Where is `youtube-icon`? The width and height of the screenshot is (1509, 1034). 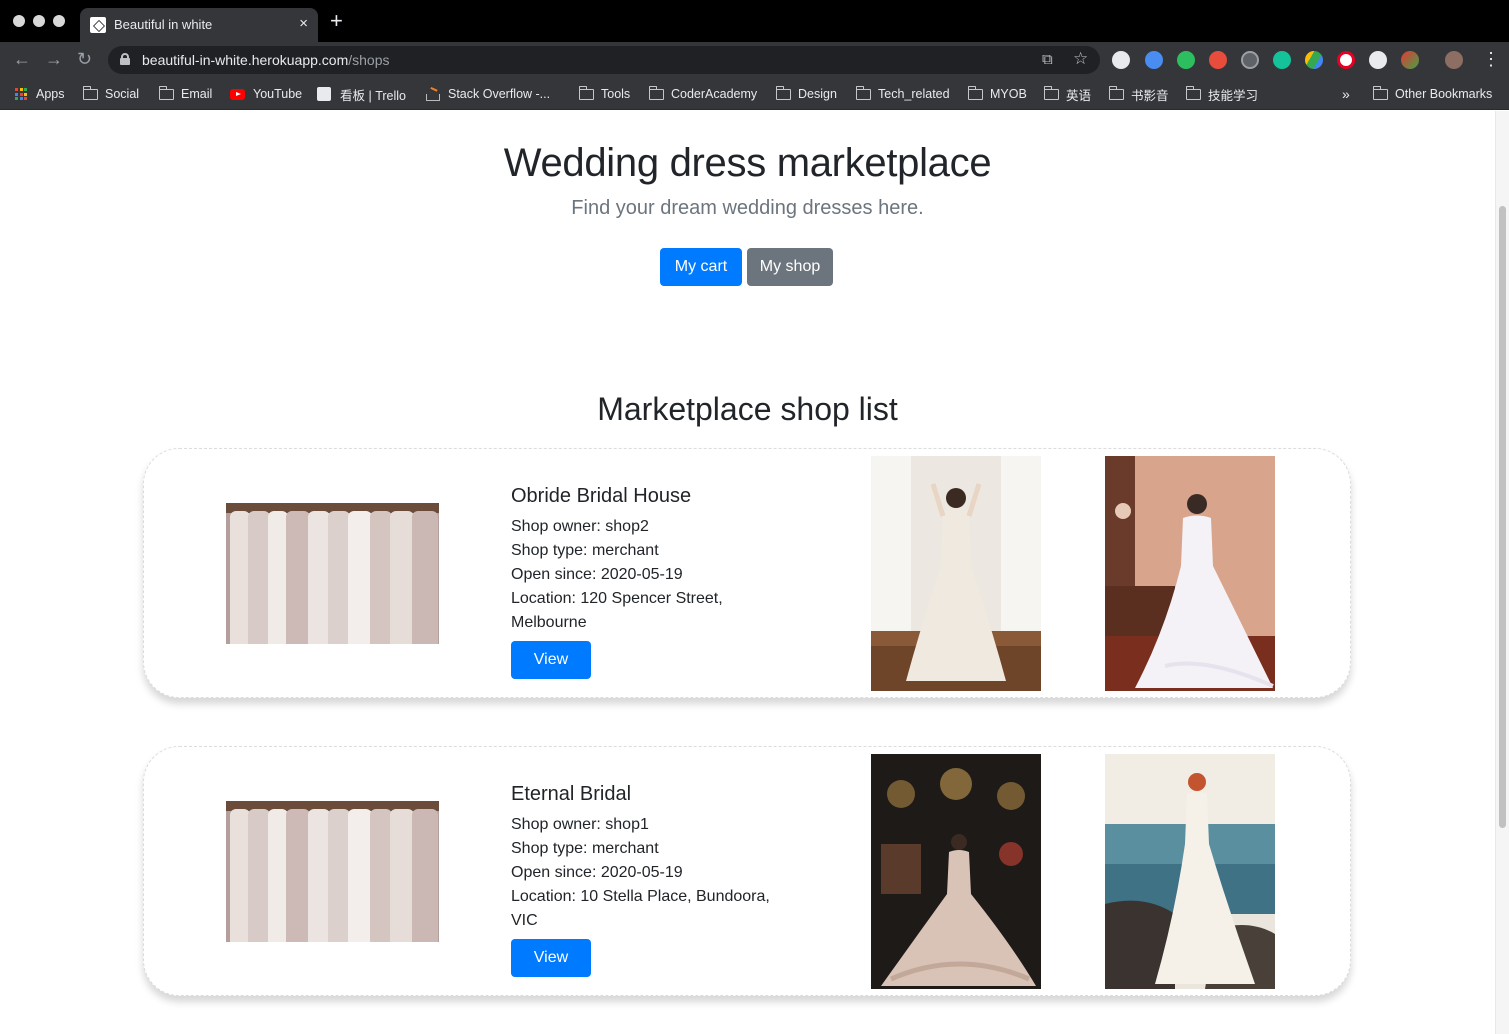 youtube-icon is located at coordinates (237, 94).